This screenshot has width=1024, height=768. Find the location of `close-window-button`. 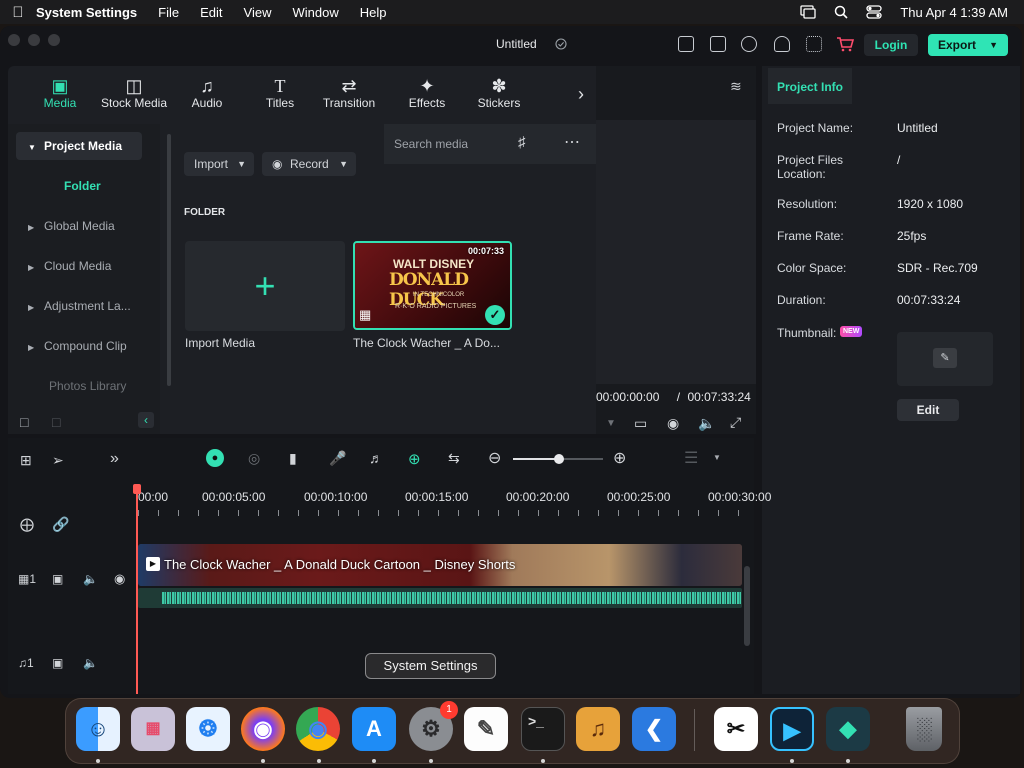

close-window-button is located at coordinates (14, 40).